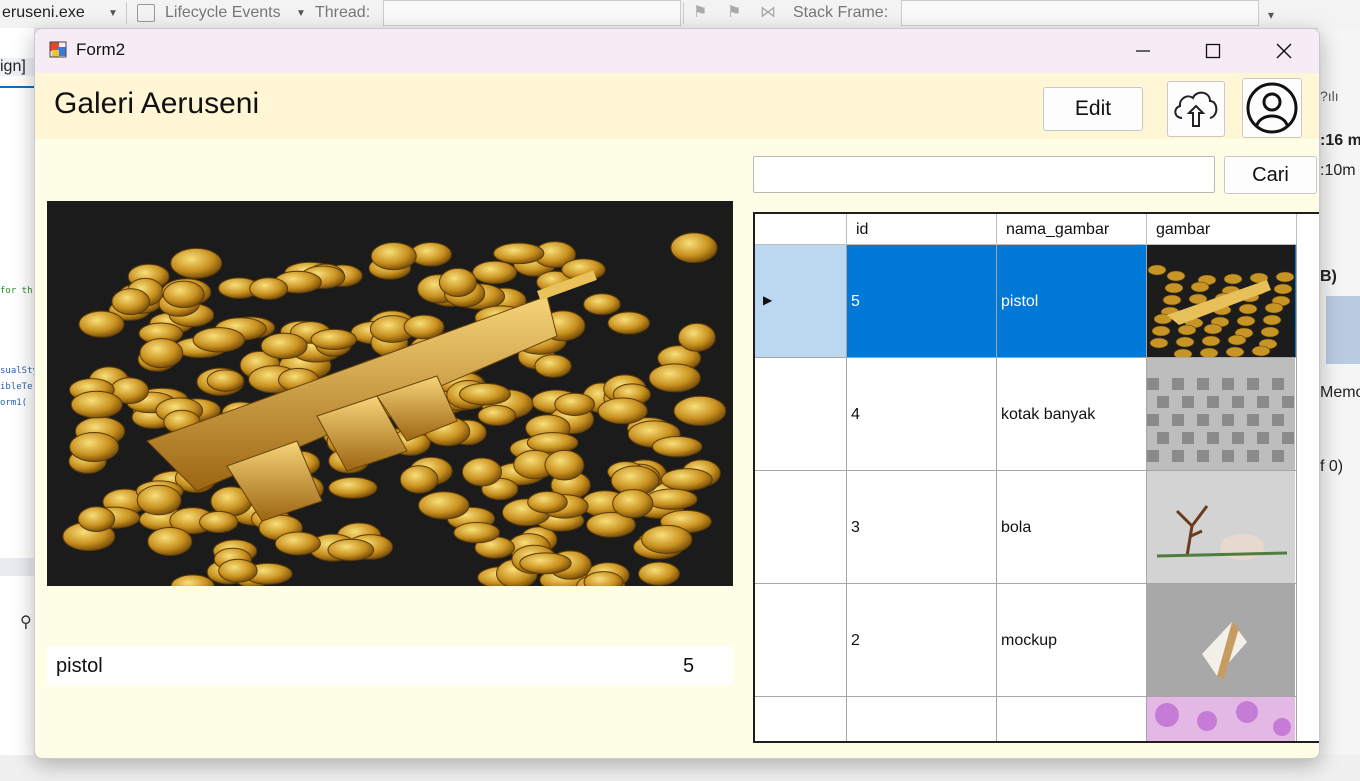 This screenshot has width=1360, height=781. Describe the element at coordinates (13, 67) in the screenshot. I see `editor-tab: ign]` at that location.